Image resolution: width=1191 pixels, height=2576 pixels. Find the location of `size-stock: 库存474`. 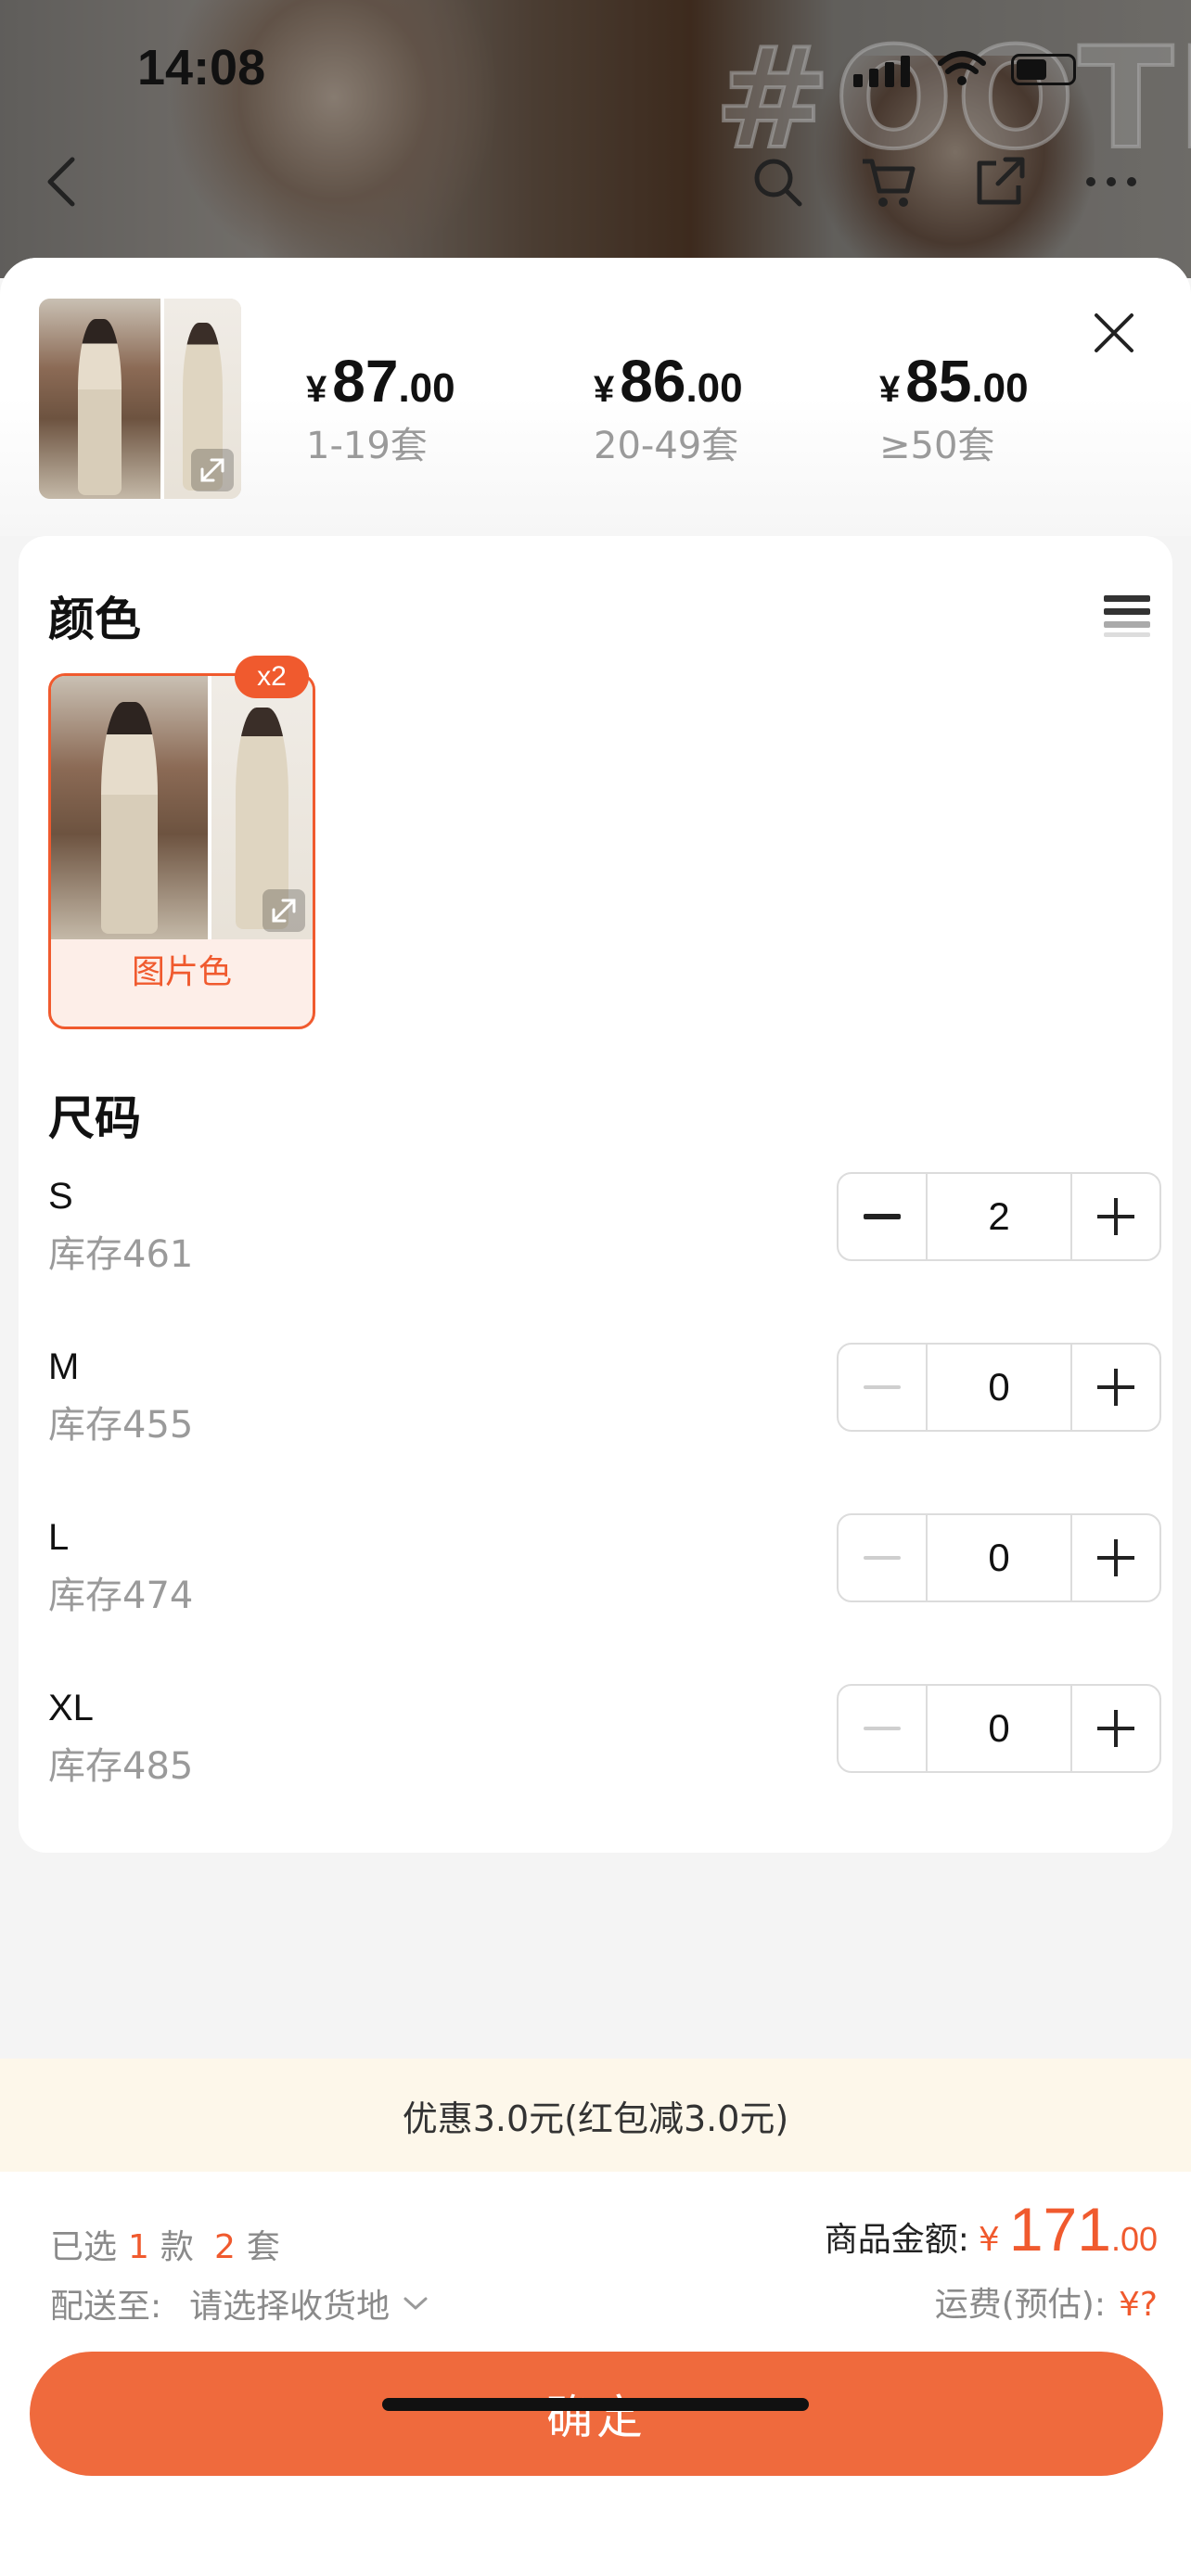

size-stock: 库存474 is located at coordinates (121, 1596).